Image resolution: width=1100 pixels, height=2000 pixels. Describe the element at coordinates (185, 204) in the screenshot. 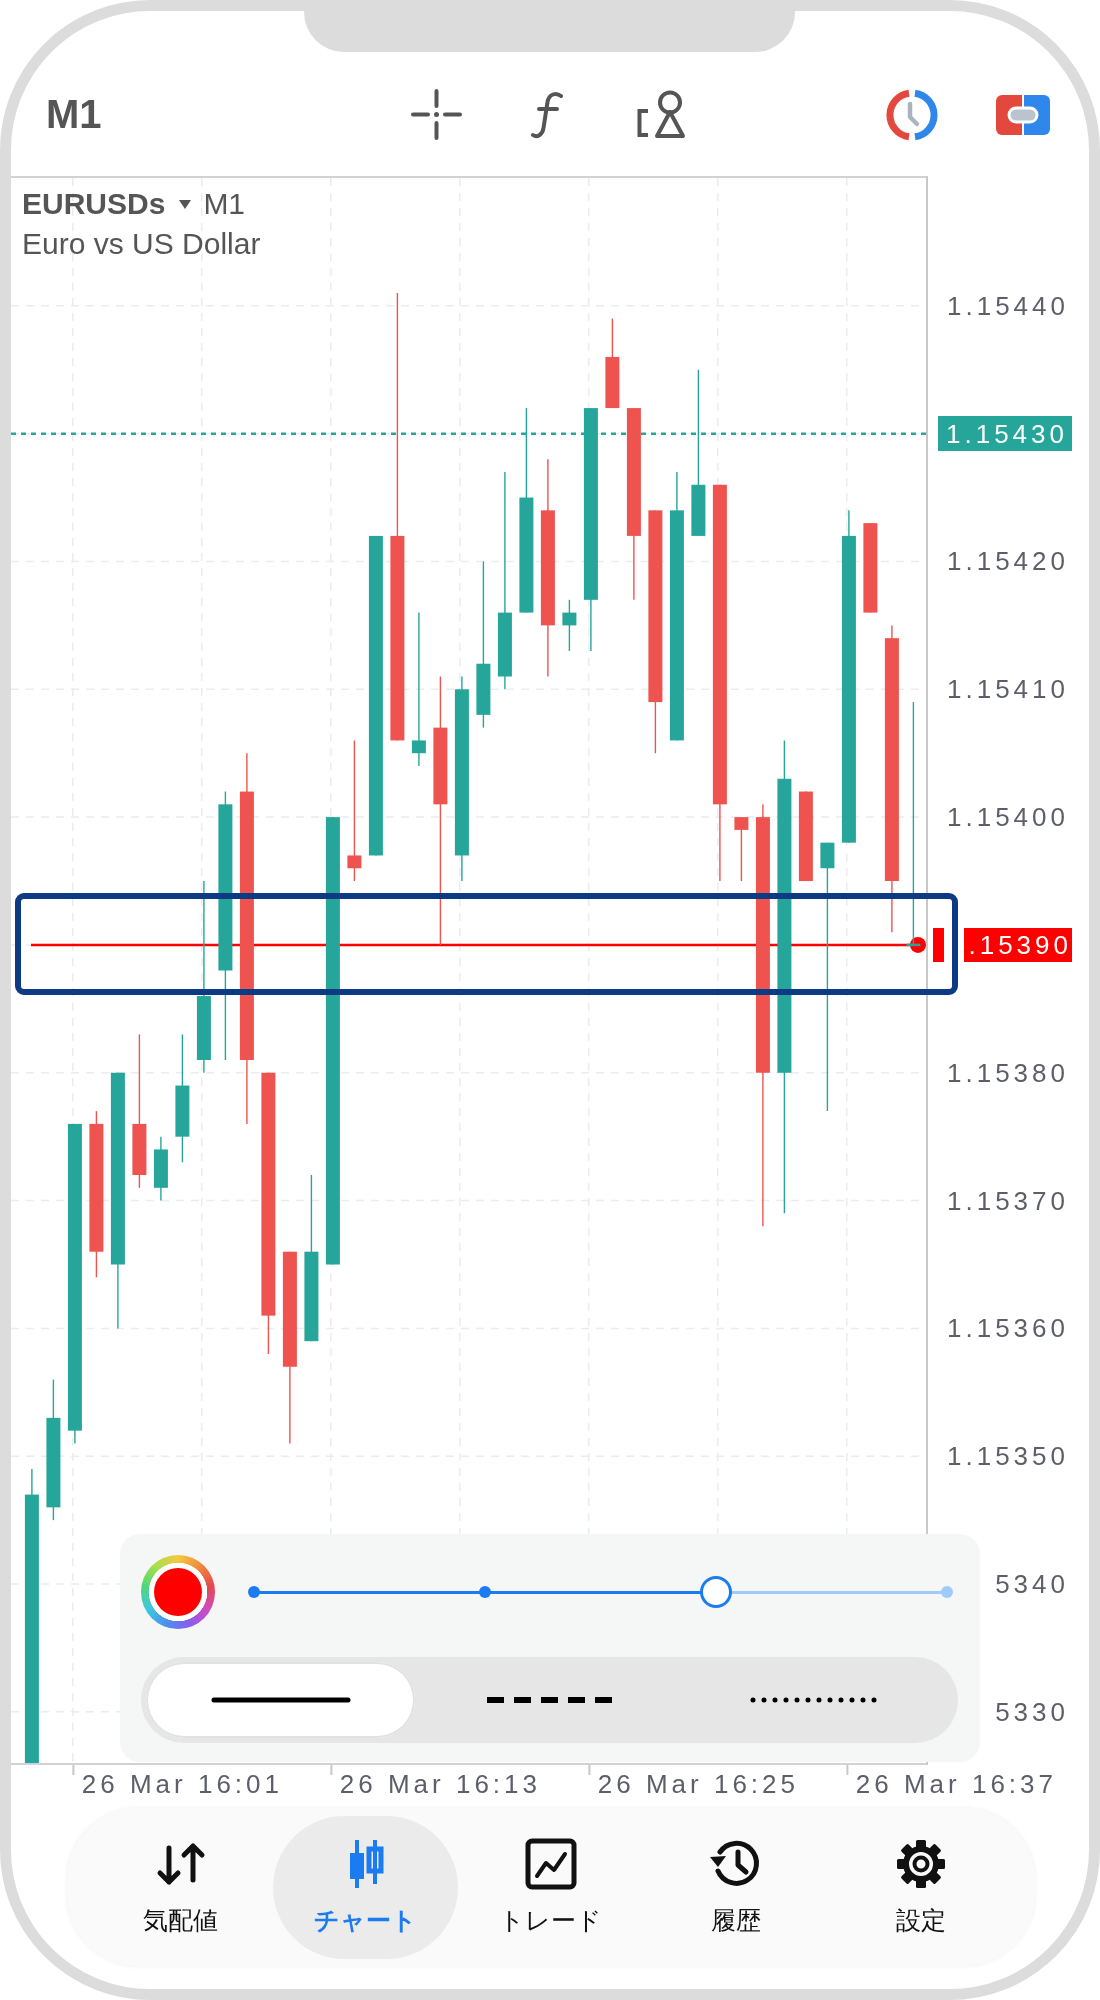

I see `caret-icon` at that location.